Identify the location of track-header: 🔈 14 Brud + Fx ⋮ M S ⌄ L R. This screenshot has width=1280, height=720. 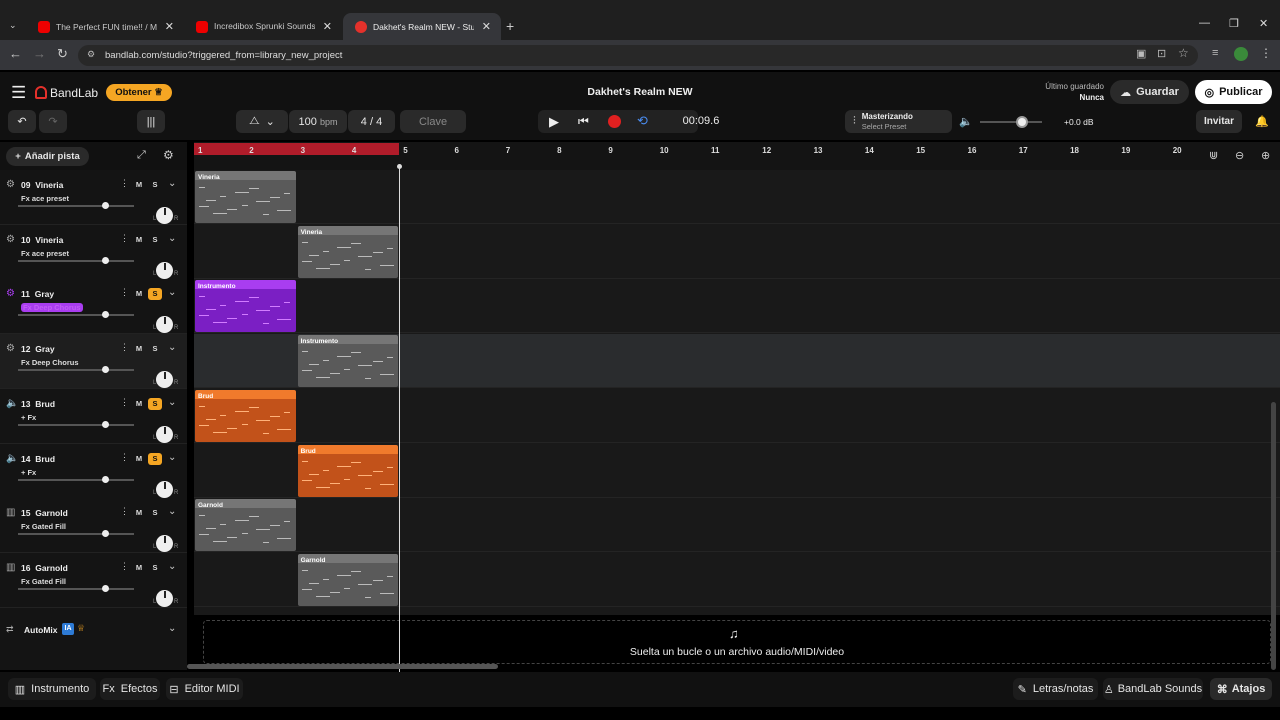
(93, 471).